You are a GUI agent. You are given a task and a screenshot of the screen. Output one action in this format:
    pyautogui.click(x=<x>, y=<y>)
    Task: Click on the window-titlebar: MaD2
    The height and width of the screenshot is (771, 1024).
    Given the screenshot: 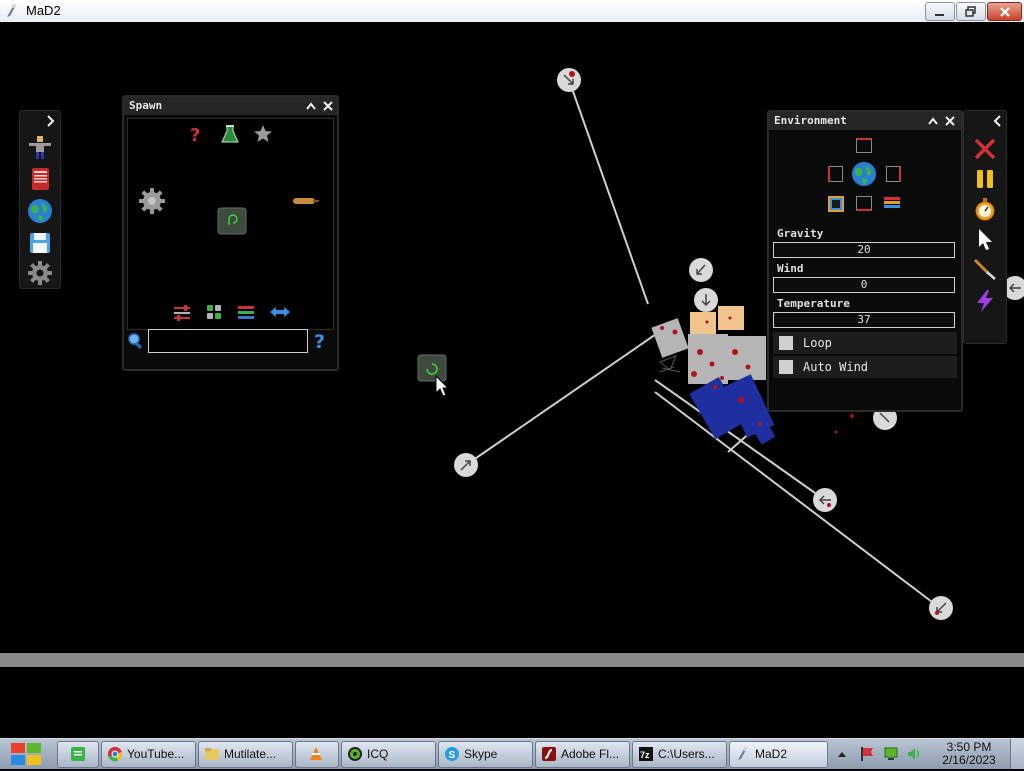 What is the action you would take?
    pyautogui.click(x=512, y=11)
    